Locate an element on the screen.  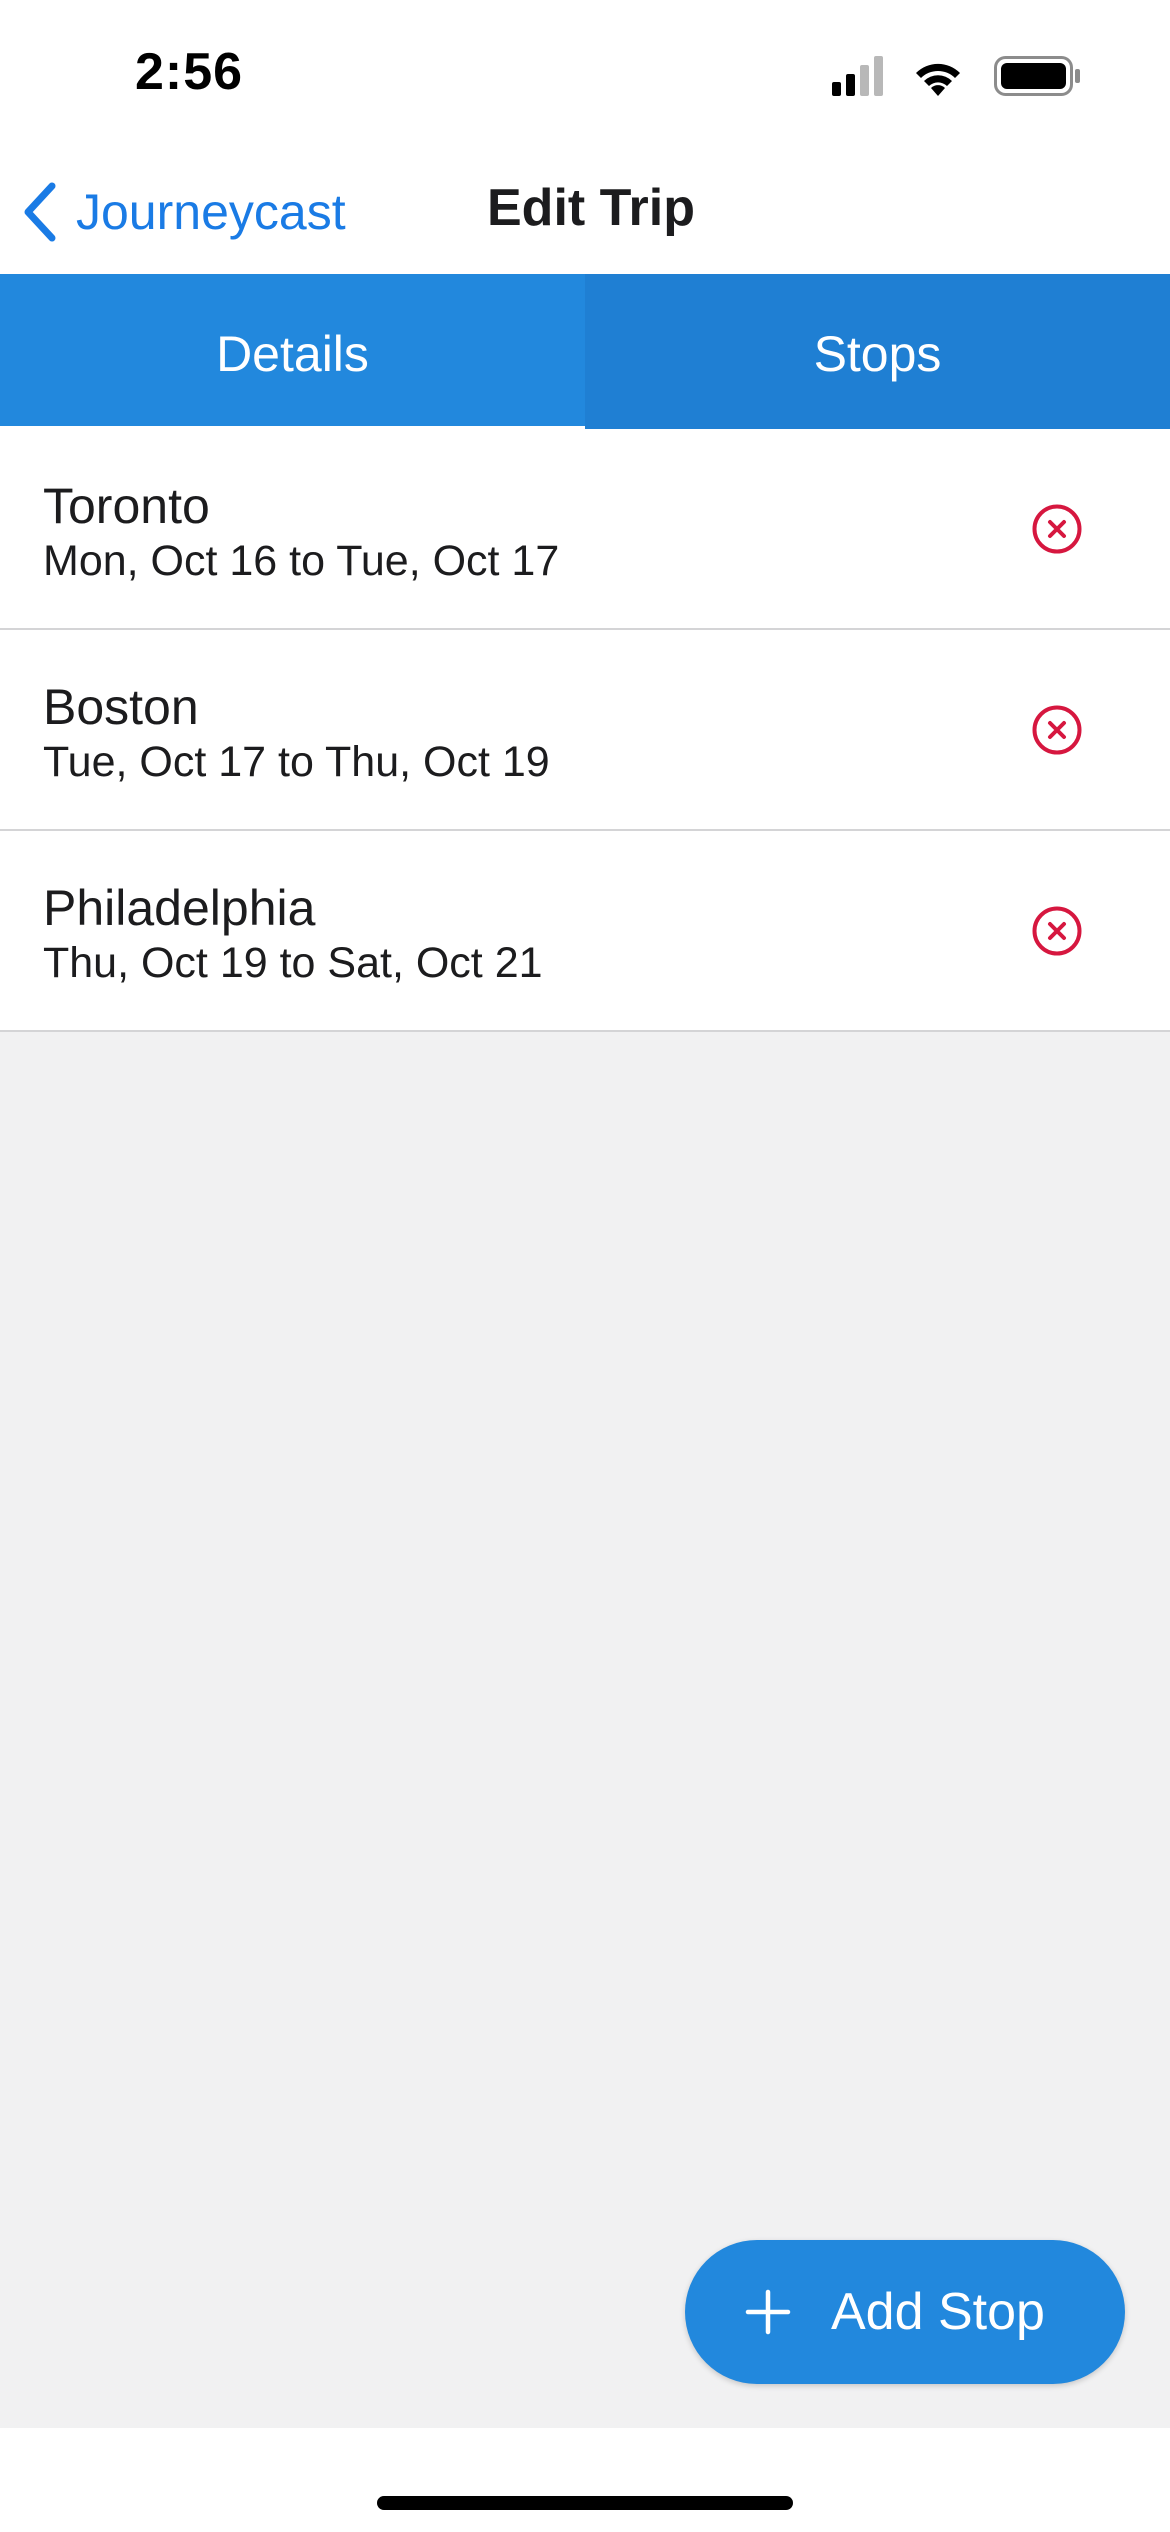
add-stop-button: Add Stop is located at coordinates (905, 2312).